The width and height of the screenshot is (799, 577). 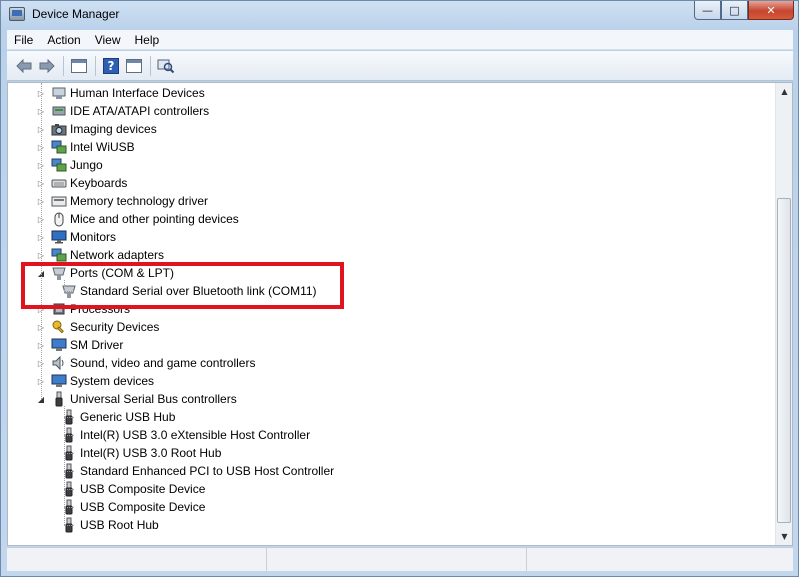 What do you see at coordinates (140, 111) in the screenshot?
I see `tree-node-label: IDE ATA/ATAPI controllers` at bounding box center [140, 111].